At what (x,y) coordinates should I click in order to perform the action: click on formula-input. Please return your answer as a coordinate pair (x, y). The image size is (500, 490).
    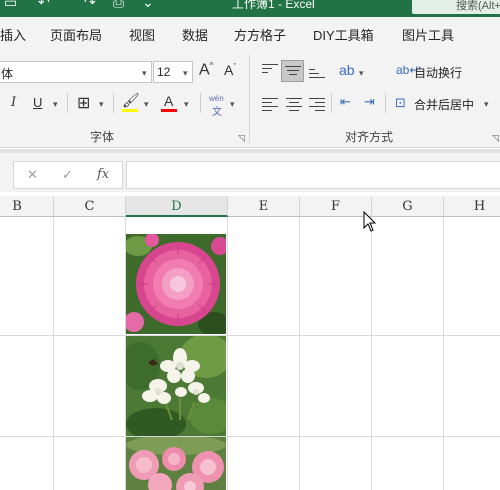
    Looking at the image, I should click on (313, 175).